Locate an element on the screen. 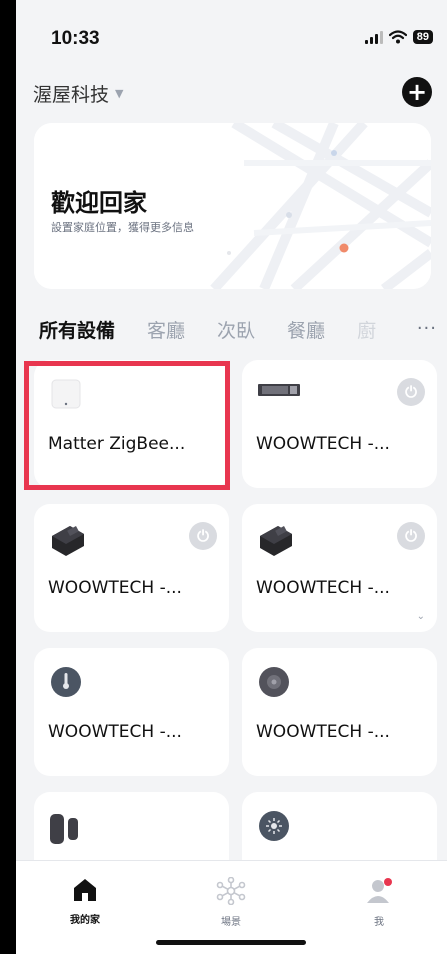 This screenshot has width=447, height=954. chevron-down-icon: ⌄ is located at coordinates (421, 616).